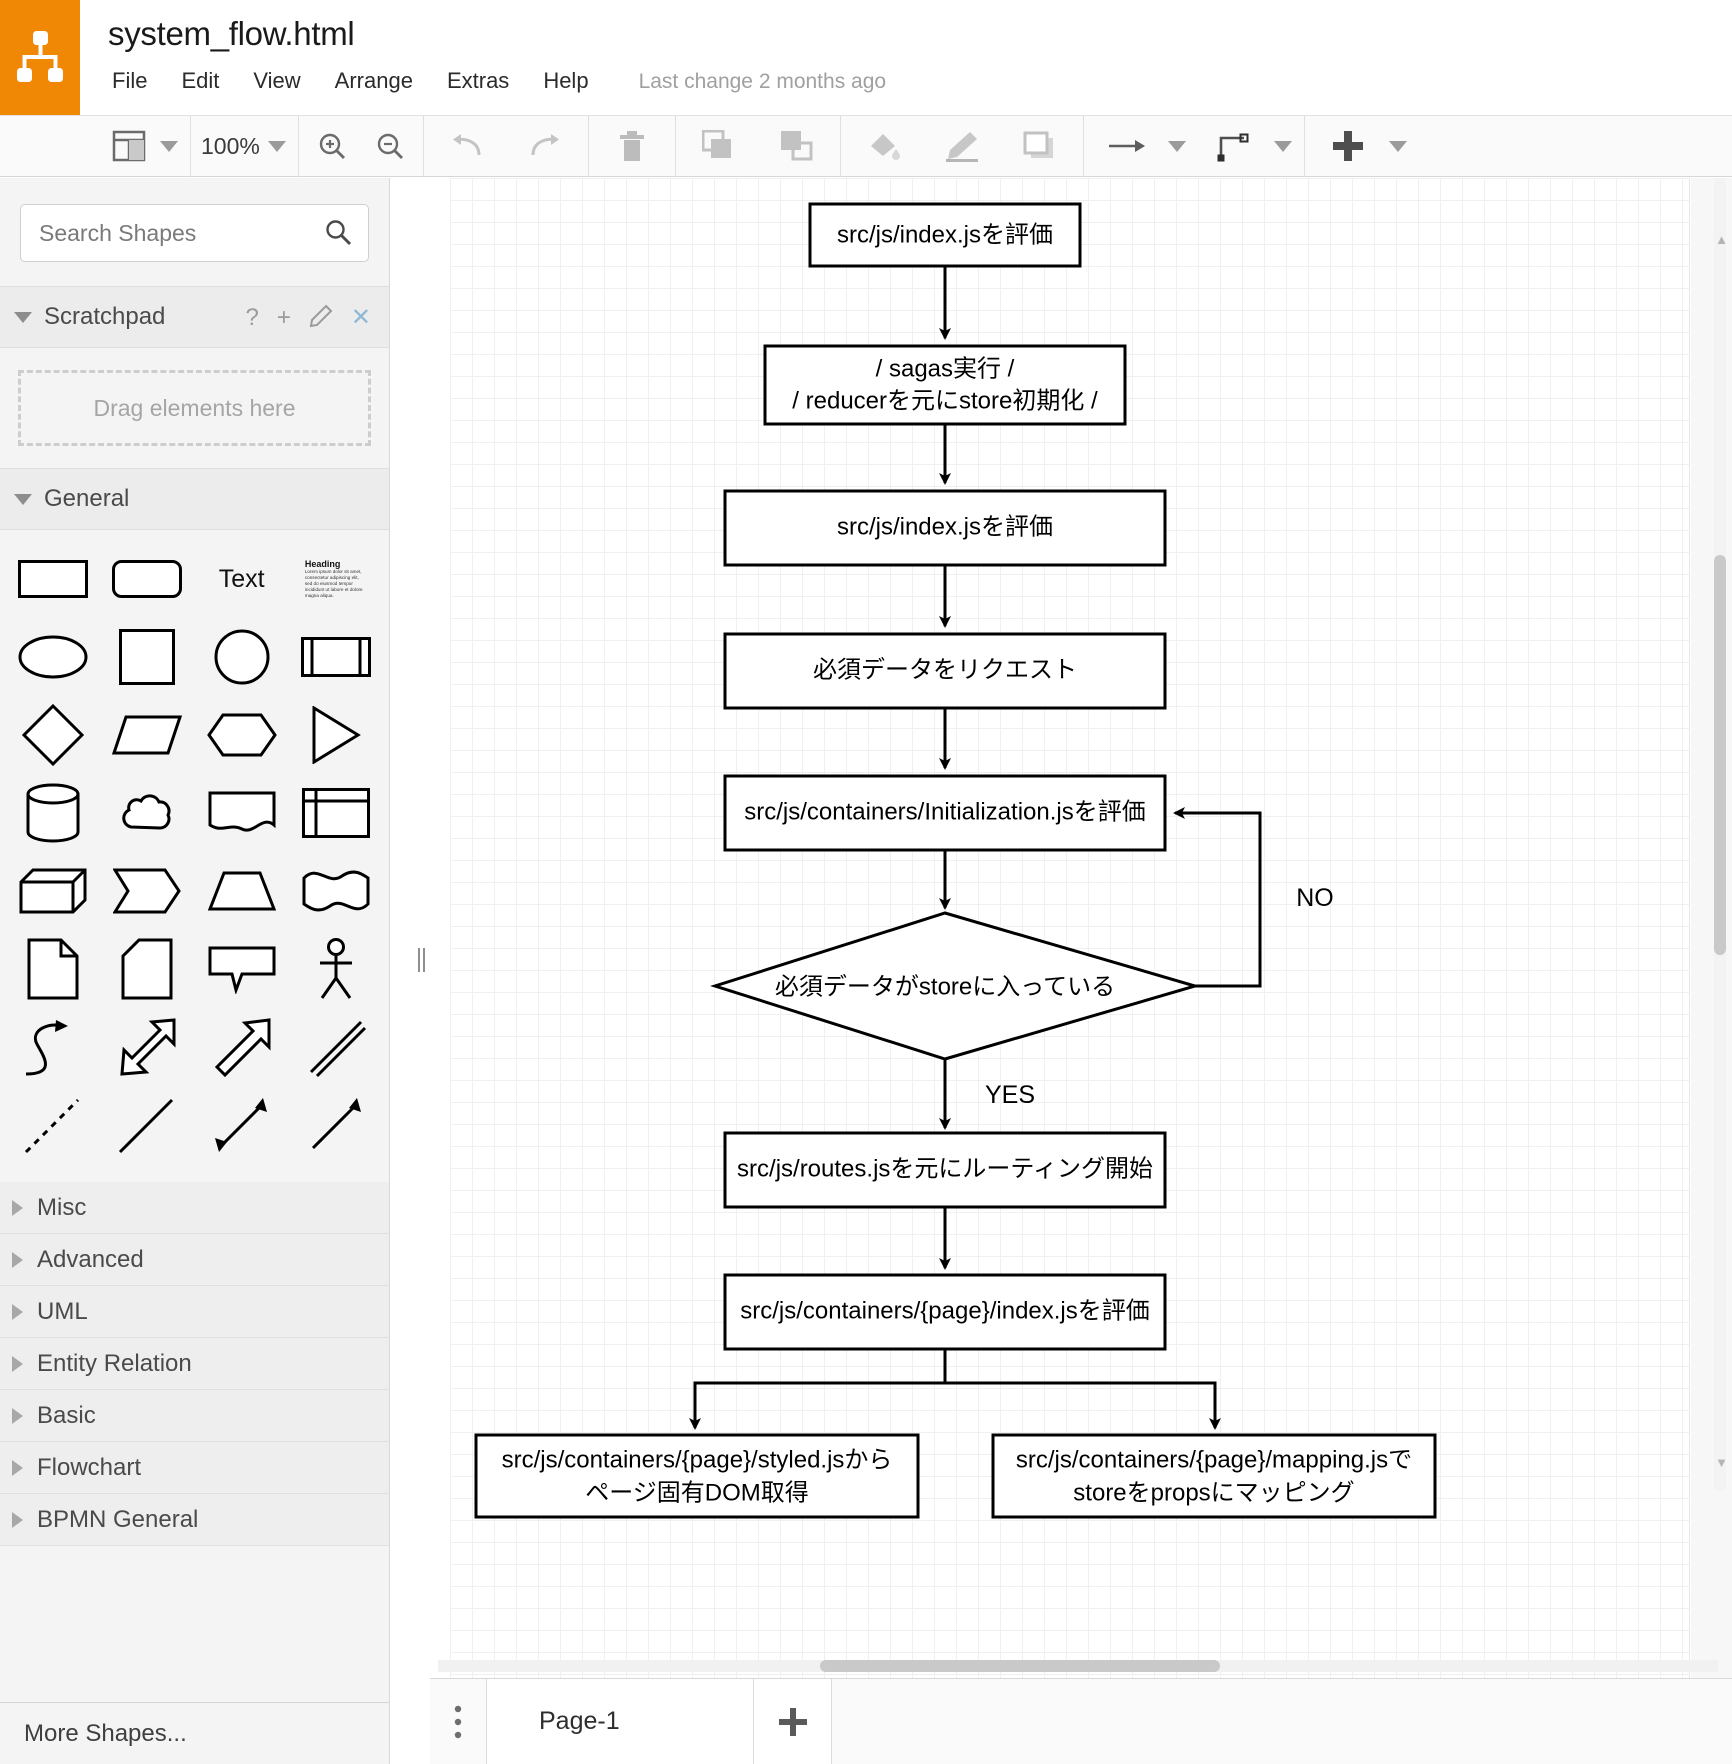 This screenshot has height=1764, width=1732. What do you see at coordinates (53, 579) in the screenshot?
I see `shape-rectangle` at bounding box center [53, 579].